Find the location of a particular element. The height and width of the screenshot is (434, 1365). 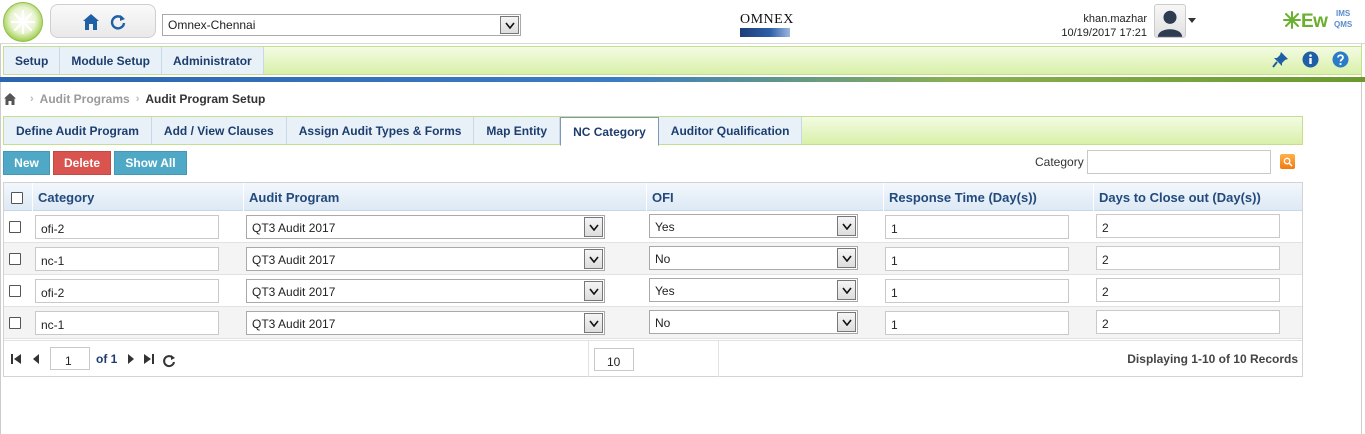

category-filter-label: Category is located at coordinates (1059, 162).